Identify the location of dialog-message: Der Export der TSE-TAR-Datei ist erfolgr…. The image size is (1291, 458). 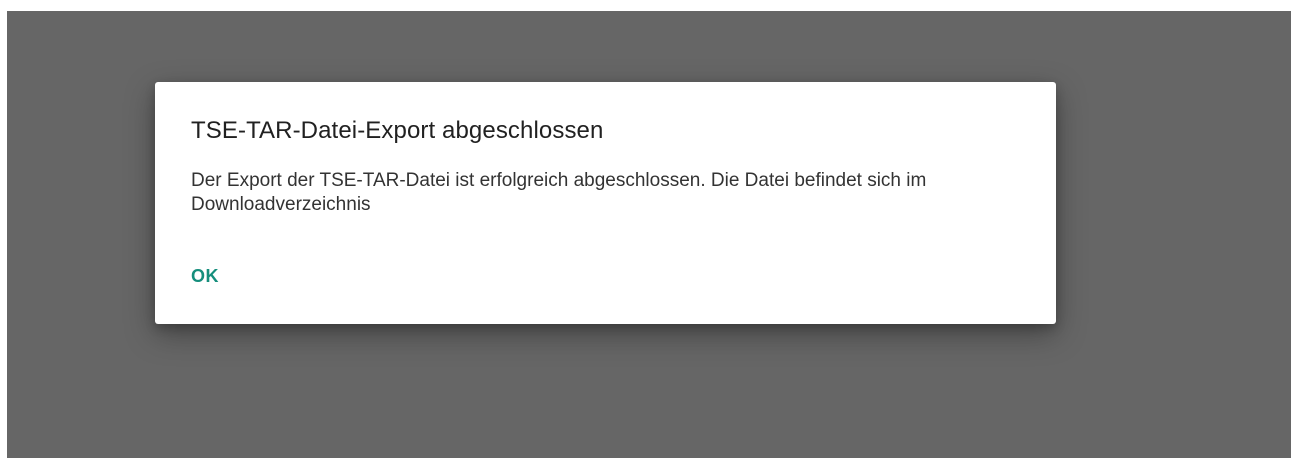
(559, 192).